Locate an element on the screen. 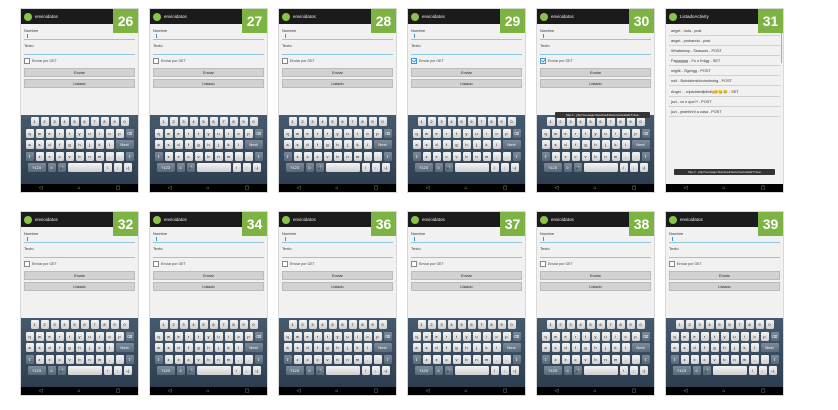  back-icon: ◁ is located at coordinates (299, 391).